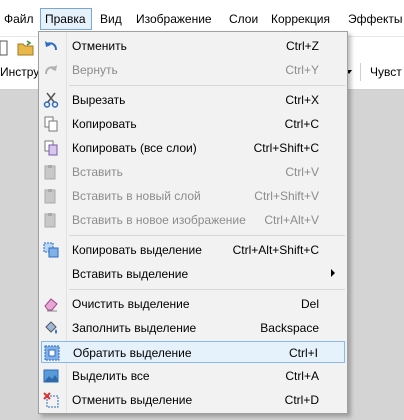  I want to click on menu-item-invert-selection: Обратить выделение Ctrl+I, so click(193, 352).